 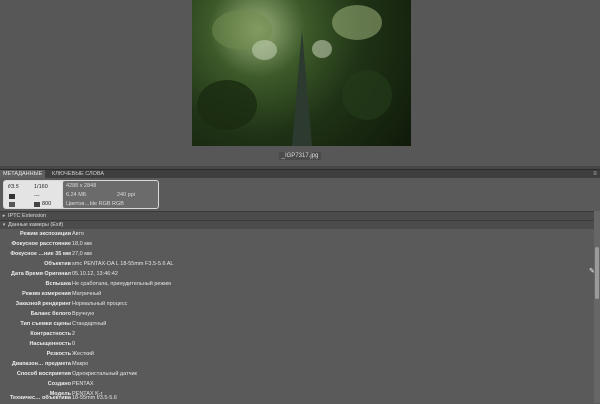 What do you see at coordinates (50, 334) in the screenshot?
I see `exif-label: Контрастность` at bounding box center [50, 334].